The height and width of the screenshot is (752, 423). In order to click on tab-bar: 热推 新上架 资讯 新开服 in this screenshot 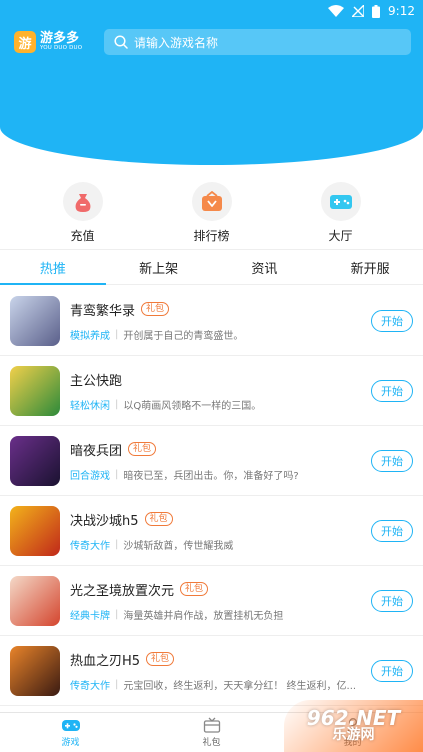, I will do `click(211, 267)`.